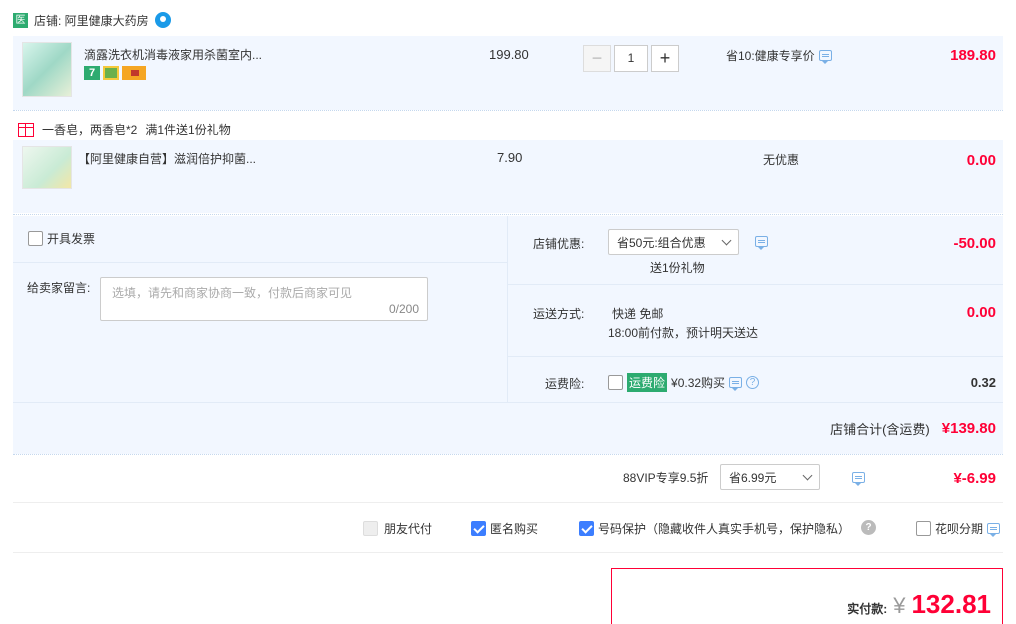  Describe the element at coordinates (974, 478) in the screenshot. I see `vip-amount: ¥-6.99` at that location.